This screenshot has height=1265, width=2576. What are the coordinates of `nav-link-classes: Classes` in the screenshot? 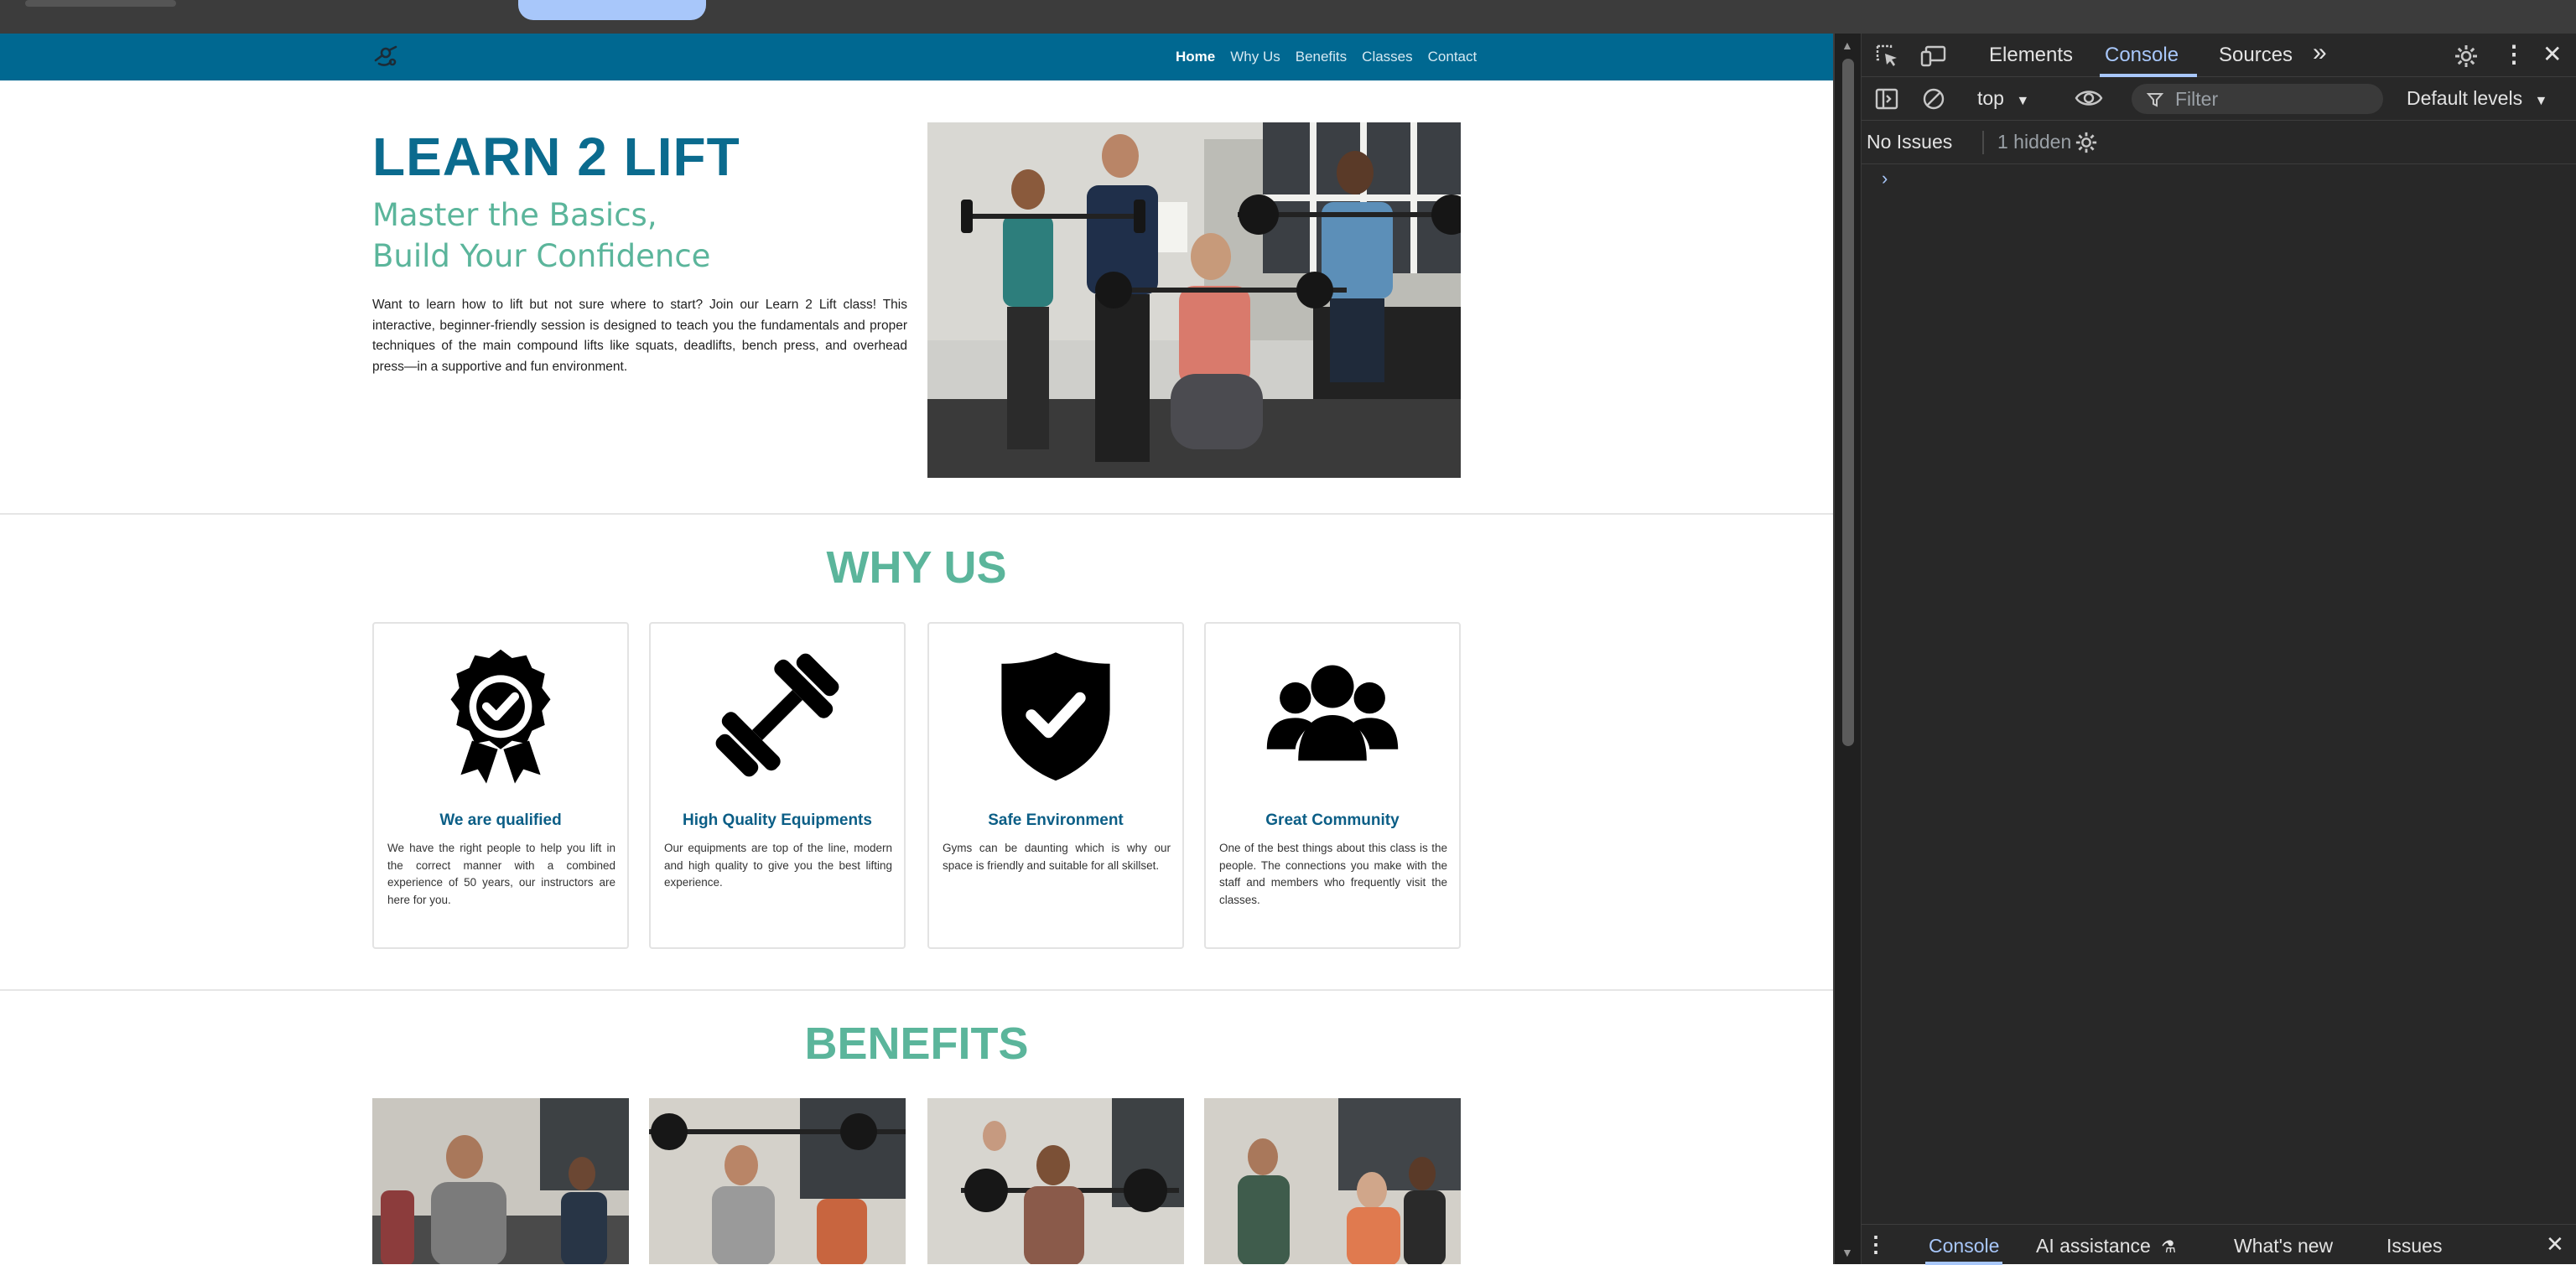 It's located at (1387, 57).